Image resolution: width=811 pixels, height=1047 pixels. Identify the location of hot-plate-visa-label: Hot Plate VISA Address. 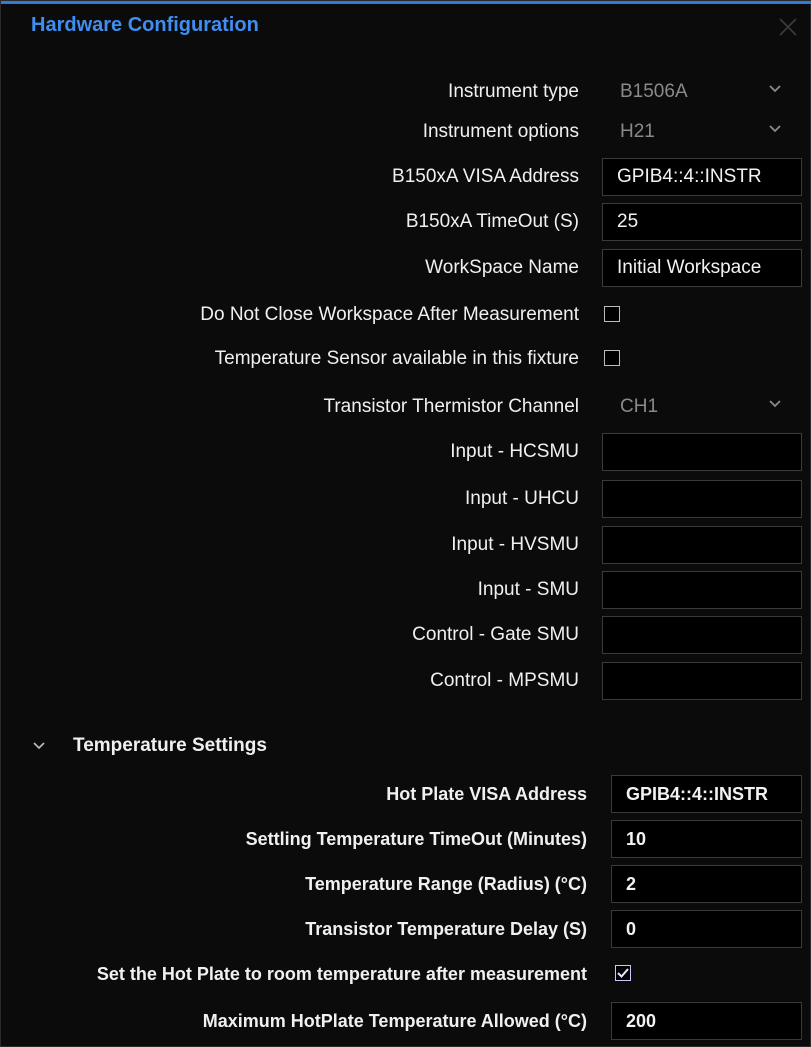
(486, 793).